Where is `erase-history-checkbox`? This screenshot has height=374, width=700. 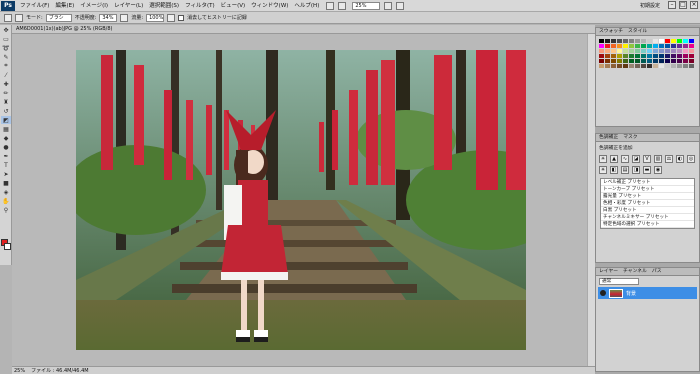
erase-history-checkbox is located at coordinates (181, 17).